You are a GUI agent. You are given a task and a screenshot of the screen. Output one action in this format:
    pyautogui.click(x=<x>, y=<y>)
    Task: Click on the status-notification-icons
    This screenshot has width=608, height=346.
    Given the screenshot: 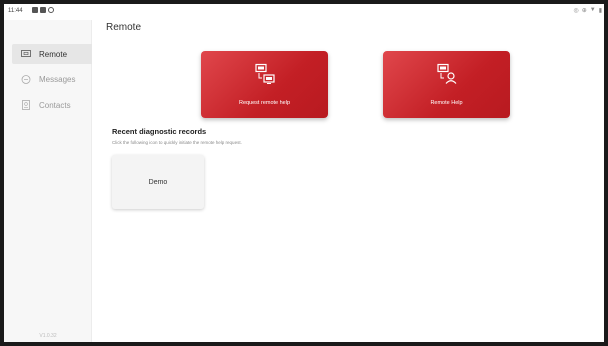 What is the action you would take?
    pyautogui.click(x=43, y=10)
    